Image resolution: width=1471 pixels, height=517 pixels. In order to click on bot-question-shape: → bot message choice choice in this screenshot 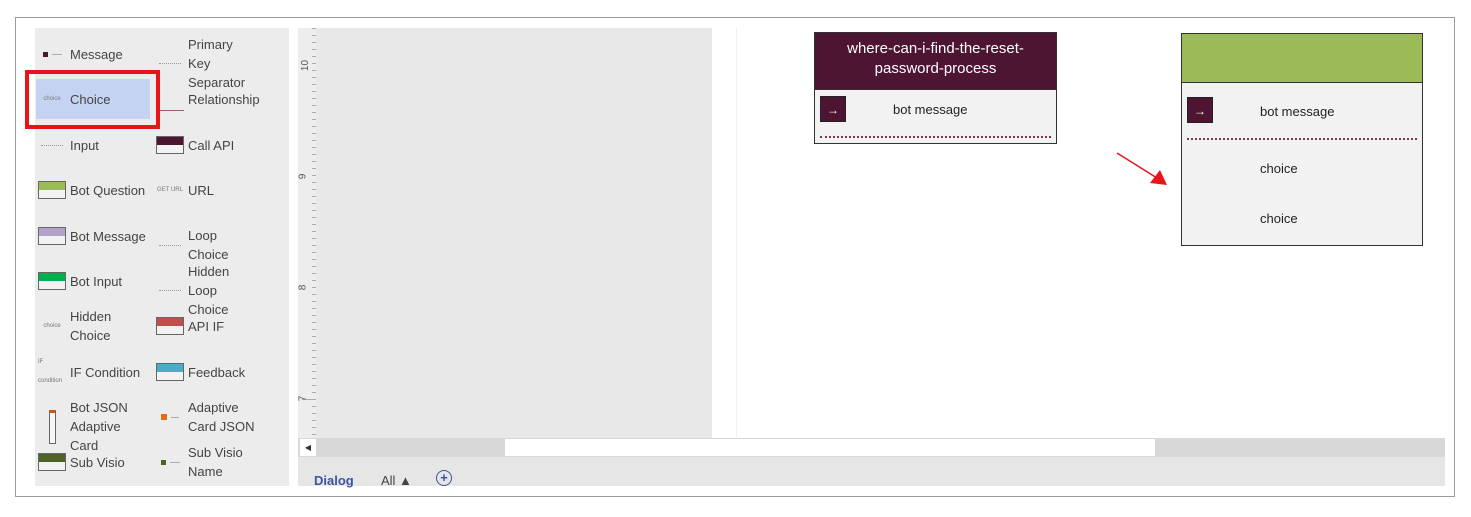, I will do `click(1302, 139)`.